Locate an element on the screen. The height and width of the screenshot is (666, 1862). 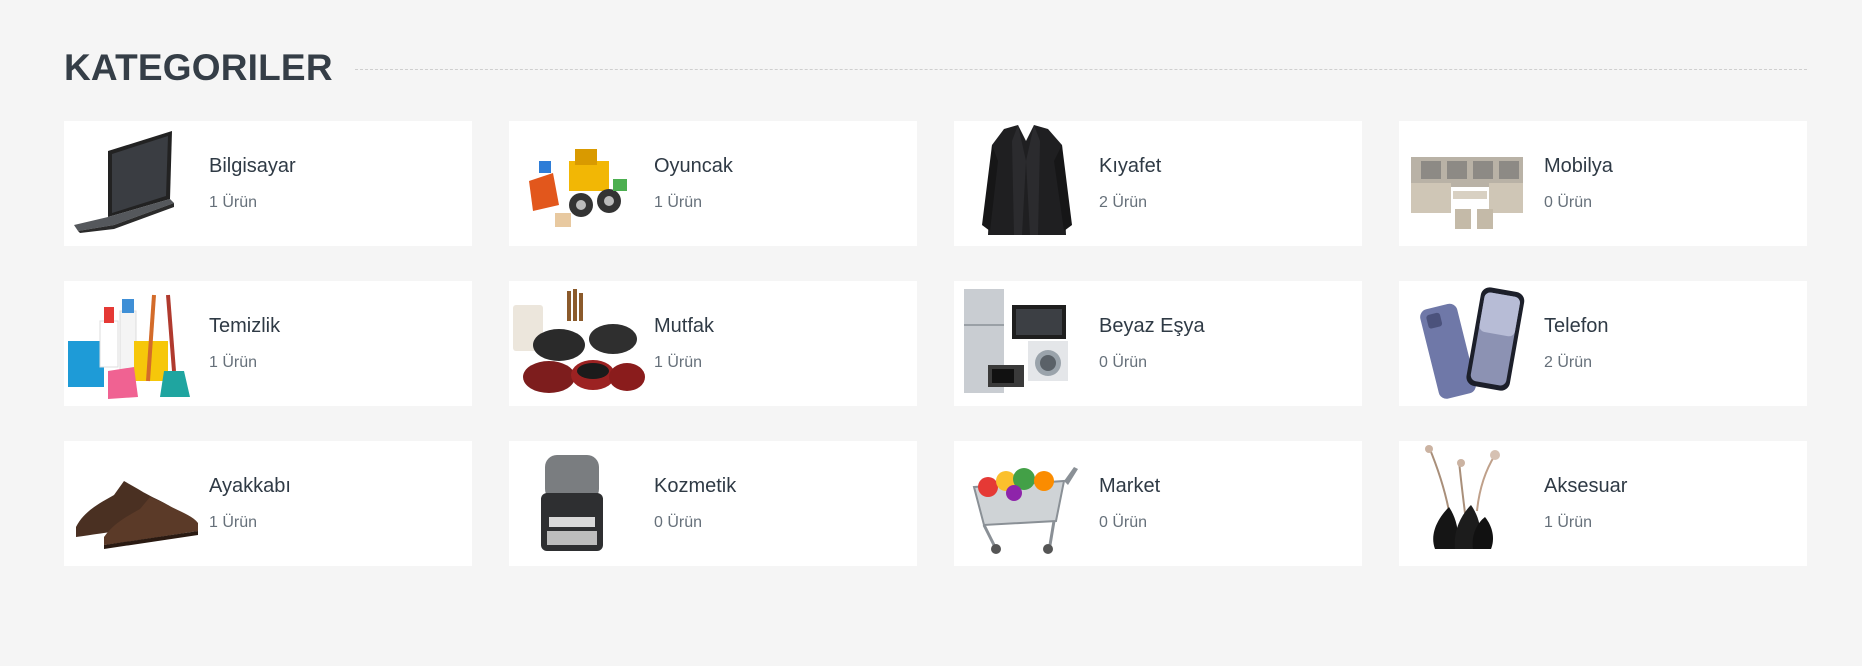
category-info: Beyaz Eşya 0 Ürün is located at coordinates (1152, 343).